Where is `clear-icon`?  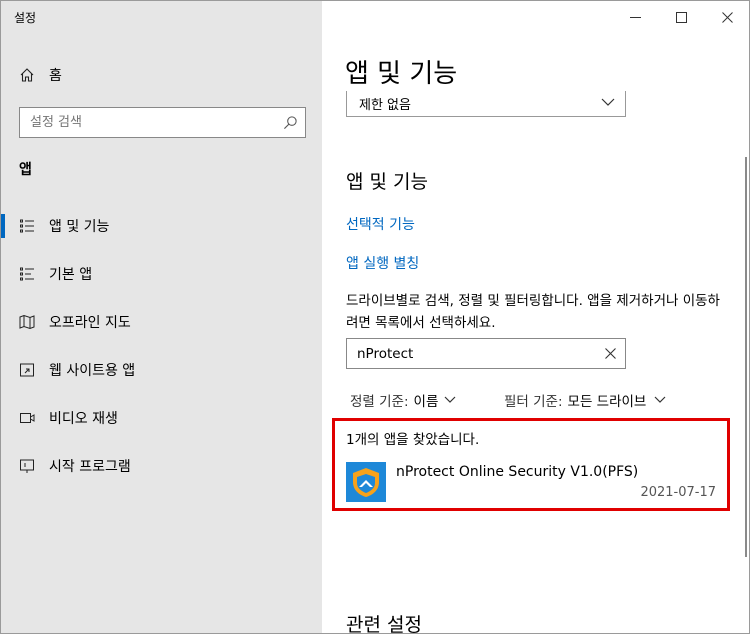 clear-icon is located at coordinates (610, 353).